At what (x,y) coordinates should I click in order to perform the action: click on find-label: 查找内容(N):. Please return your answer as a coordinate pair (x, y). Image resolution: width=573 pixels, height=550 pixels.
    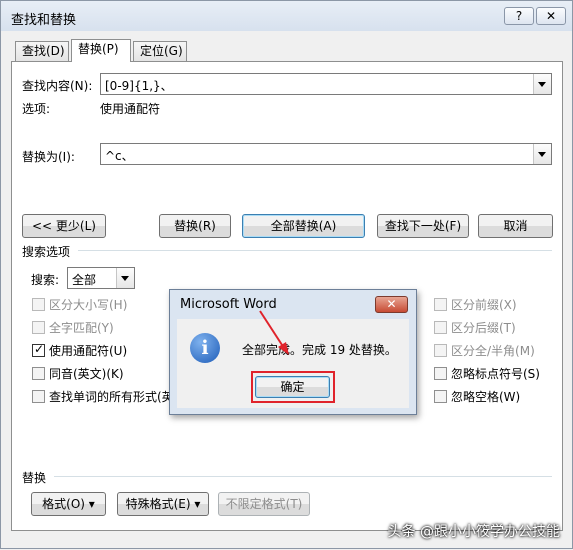
    Looking at the image, I should click on (57, 86).